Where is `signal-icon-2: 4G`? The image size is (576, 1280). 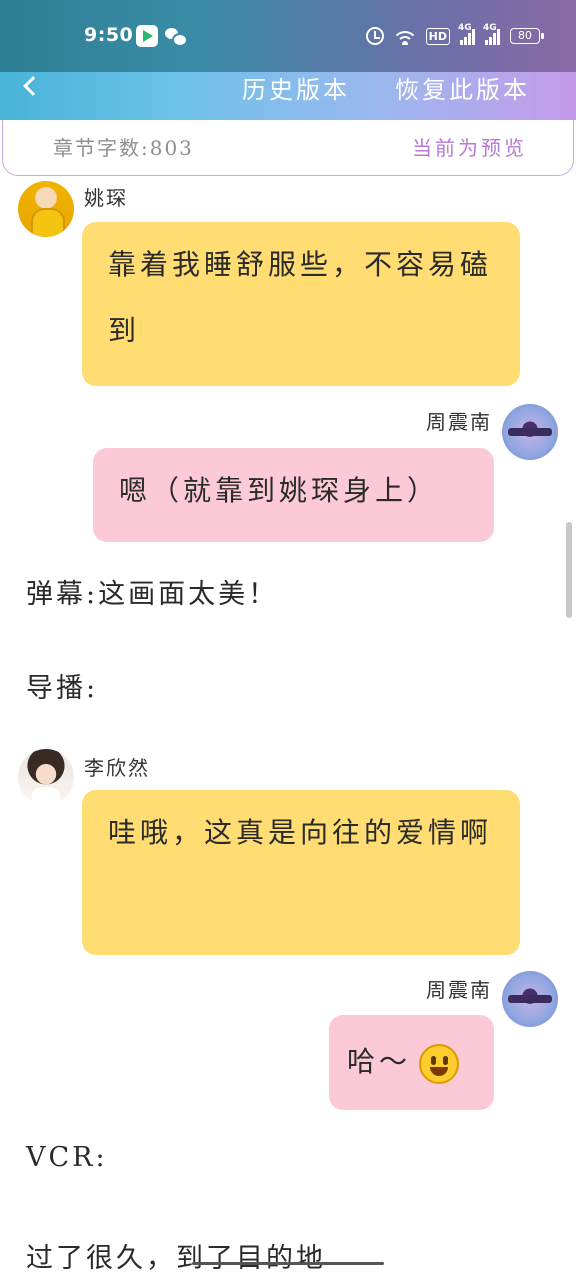
signal-icon-2: 4G is located at coordinates (491, 34).